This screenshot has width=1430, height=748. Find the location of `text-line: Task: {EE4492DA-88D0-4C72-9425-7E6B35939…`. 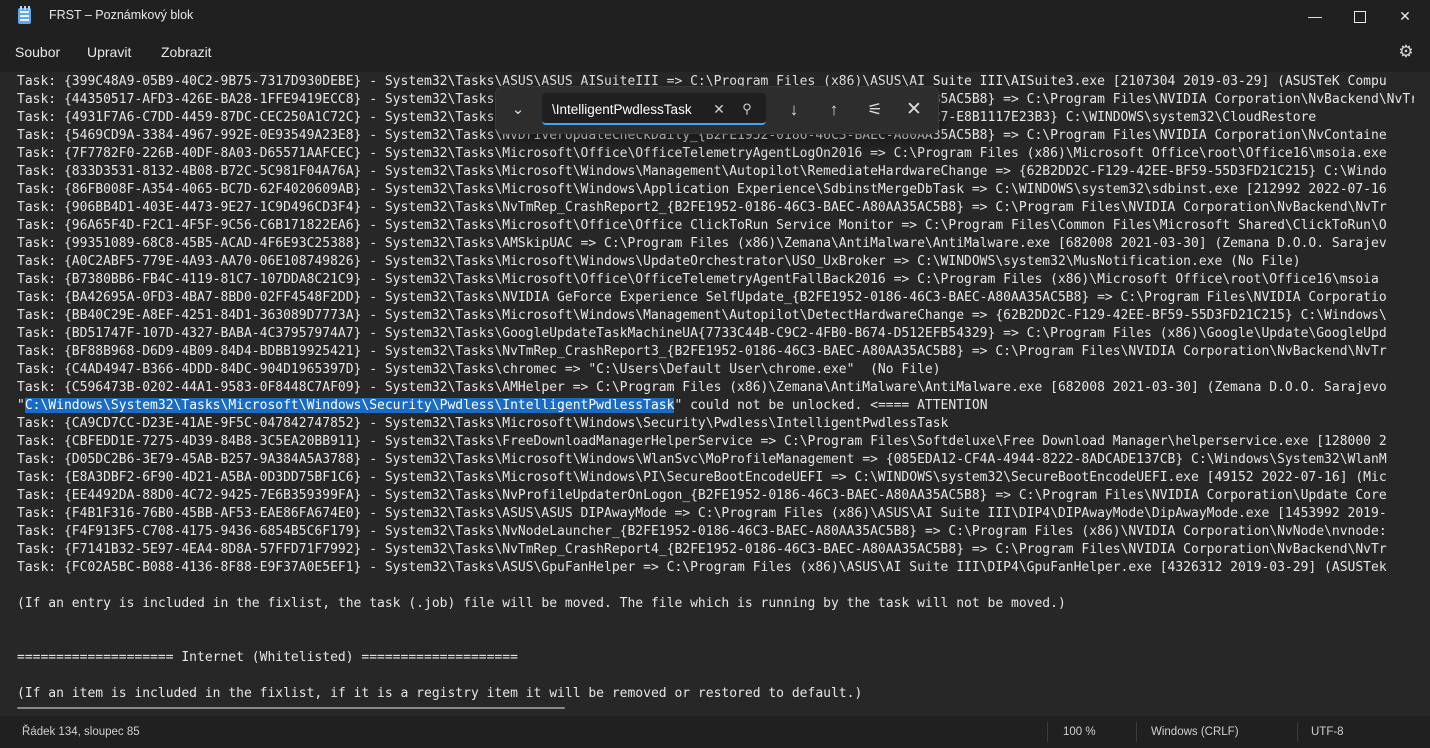

text-line: Task: {EE4492DA-88D0-4C72-9425-7E6B35939… is located at coordinates (702, 495).